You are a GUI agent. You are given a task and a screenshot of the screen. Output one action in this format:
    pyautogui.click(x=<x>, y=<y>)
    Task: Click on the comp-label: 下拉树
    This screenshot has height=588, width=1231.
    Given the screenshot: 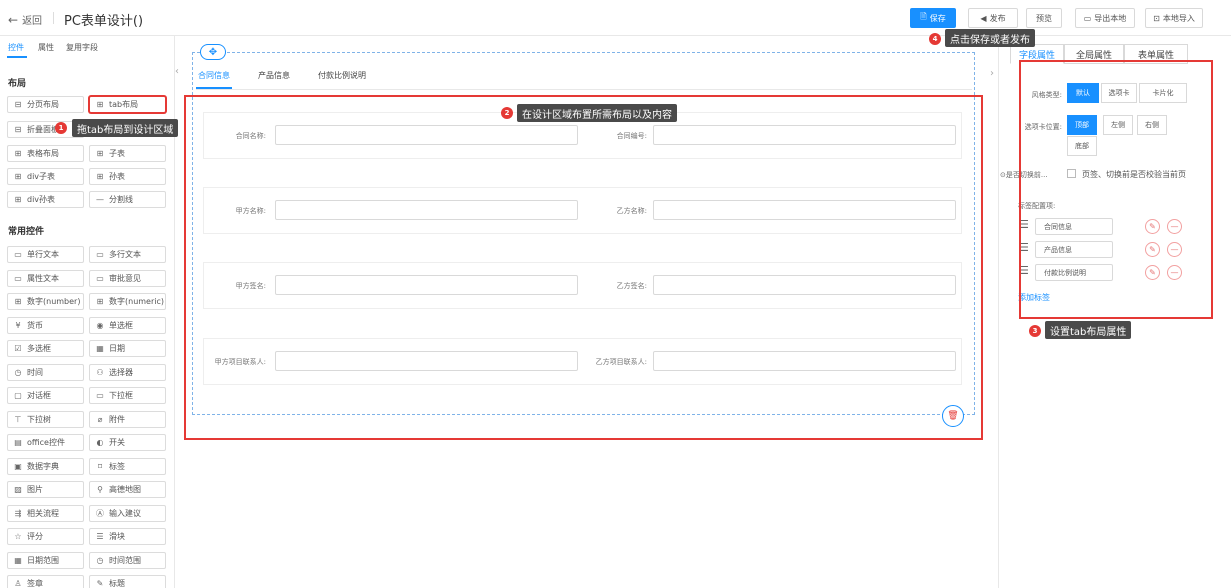 What is the action you would take?
    pyautogui.click(x=39, y=419)
    